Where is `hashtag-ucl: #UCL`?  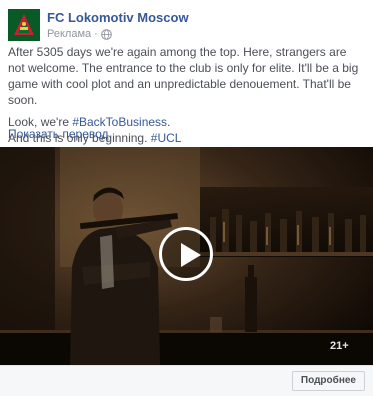
hashtag-ucl: #UCL is located at coordinates (166, 138).